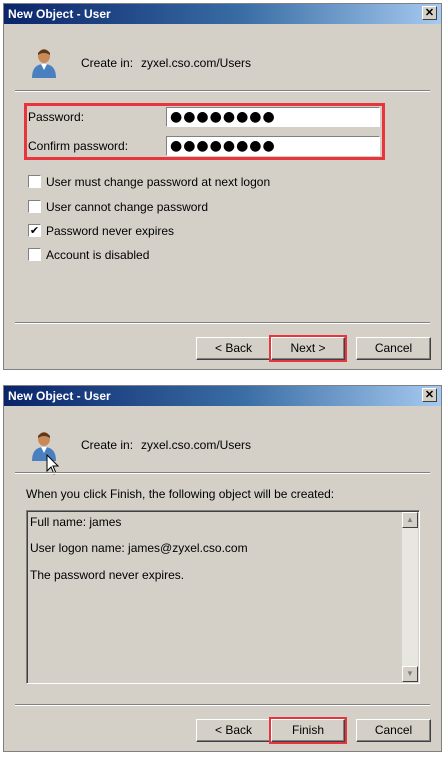 Image resolution: width=447 pixels, height=758 pixels. What do you see at coordinates (44, 63) in the screenshot?
I see `user-icon` at bounding box center [44, 63].